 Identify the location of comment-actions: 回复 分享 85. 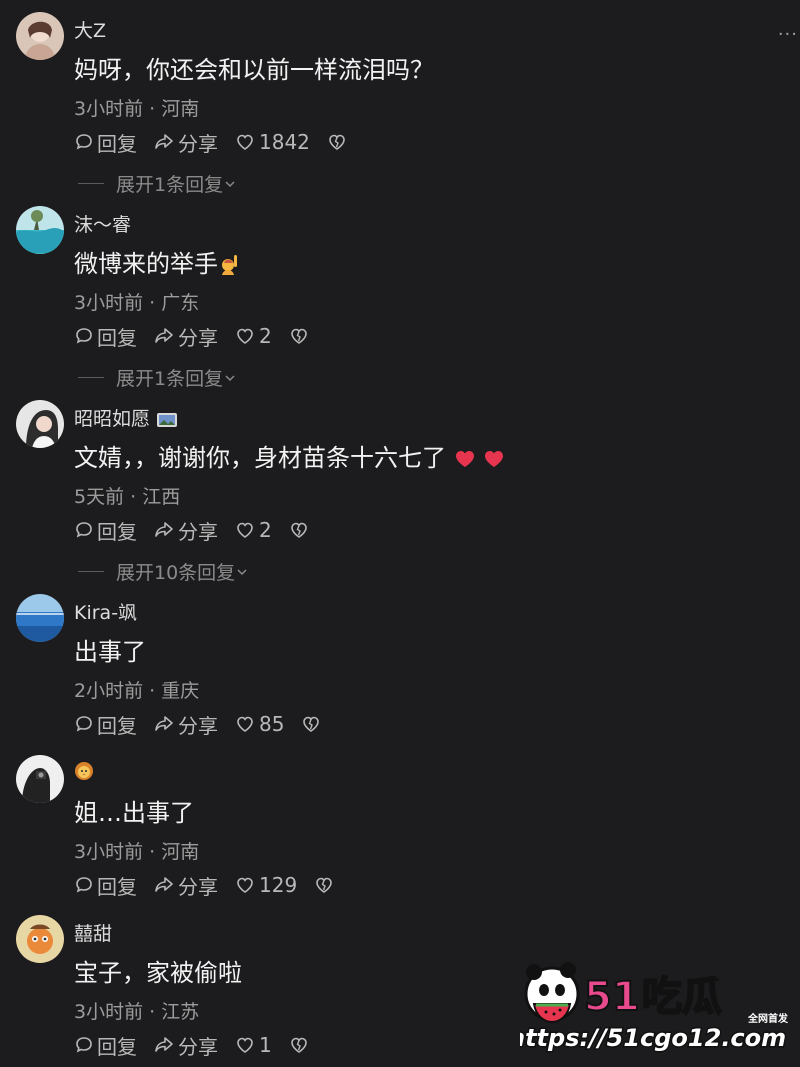
(207, 724).